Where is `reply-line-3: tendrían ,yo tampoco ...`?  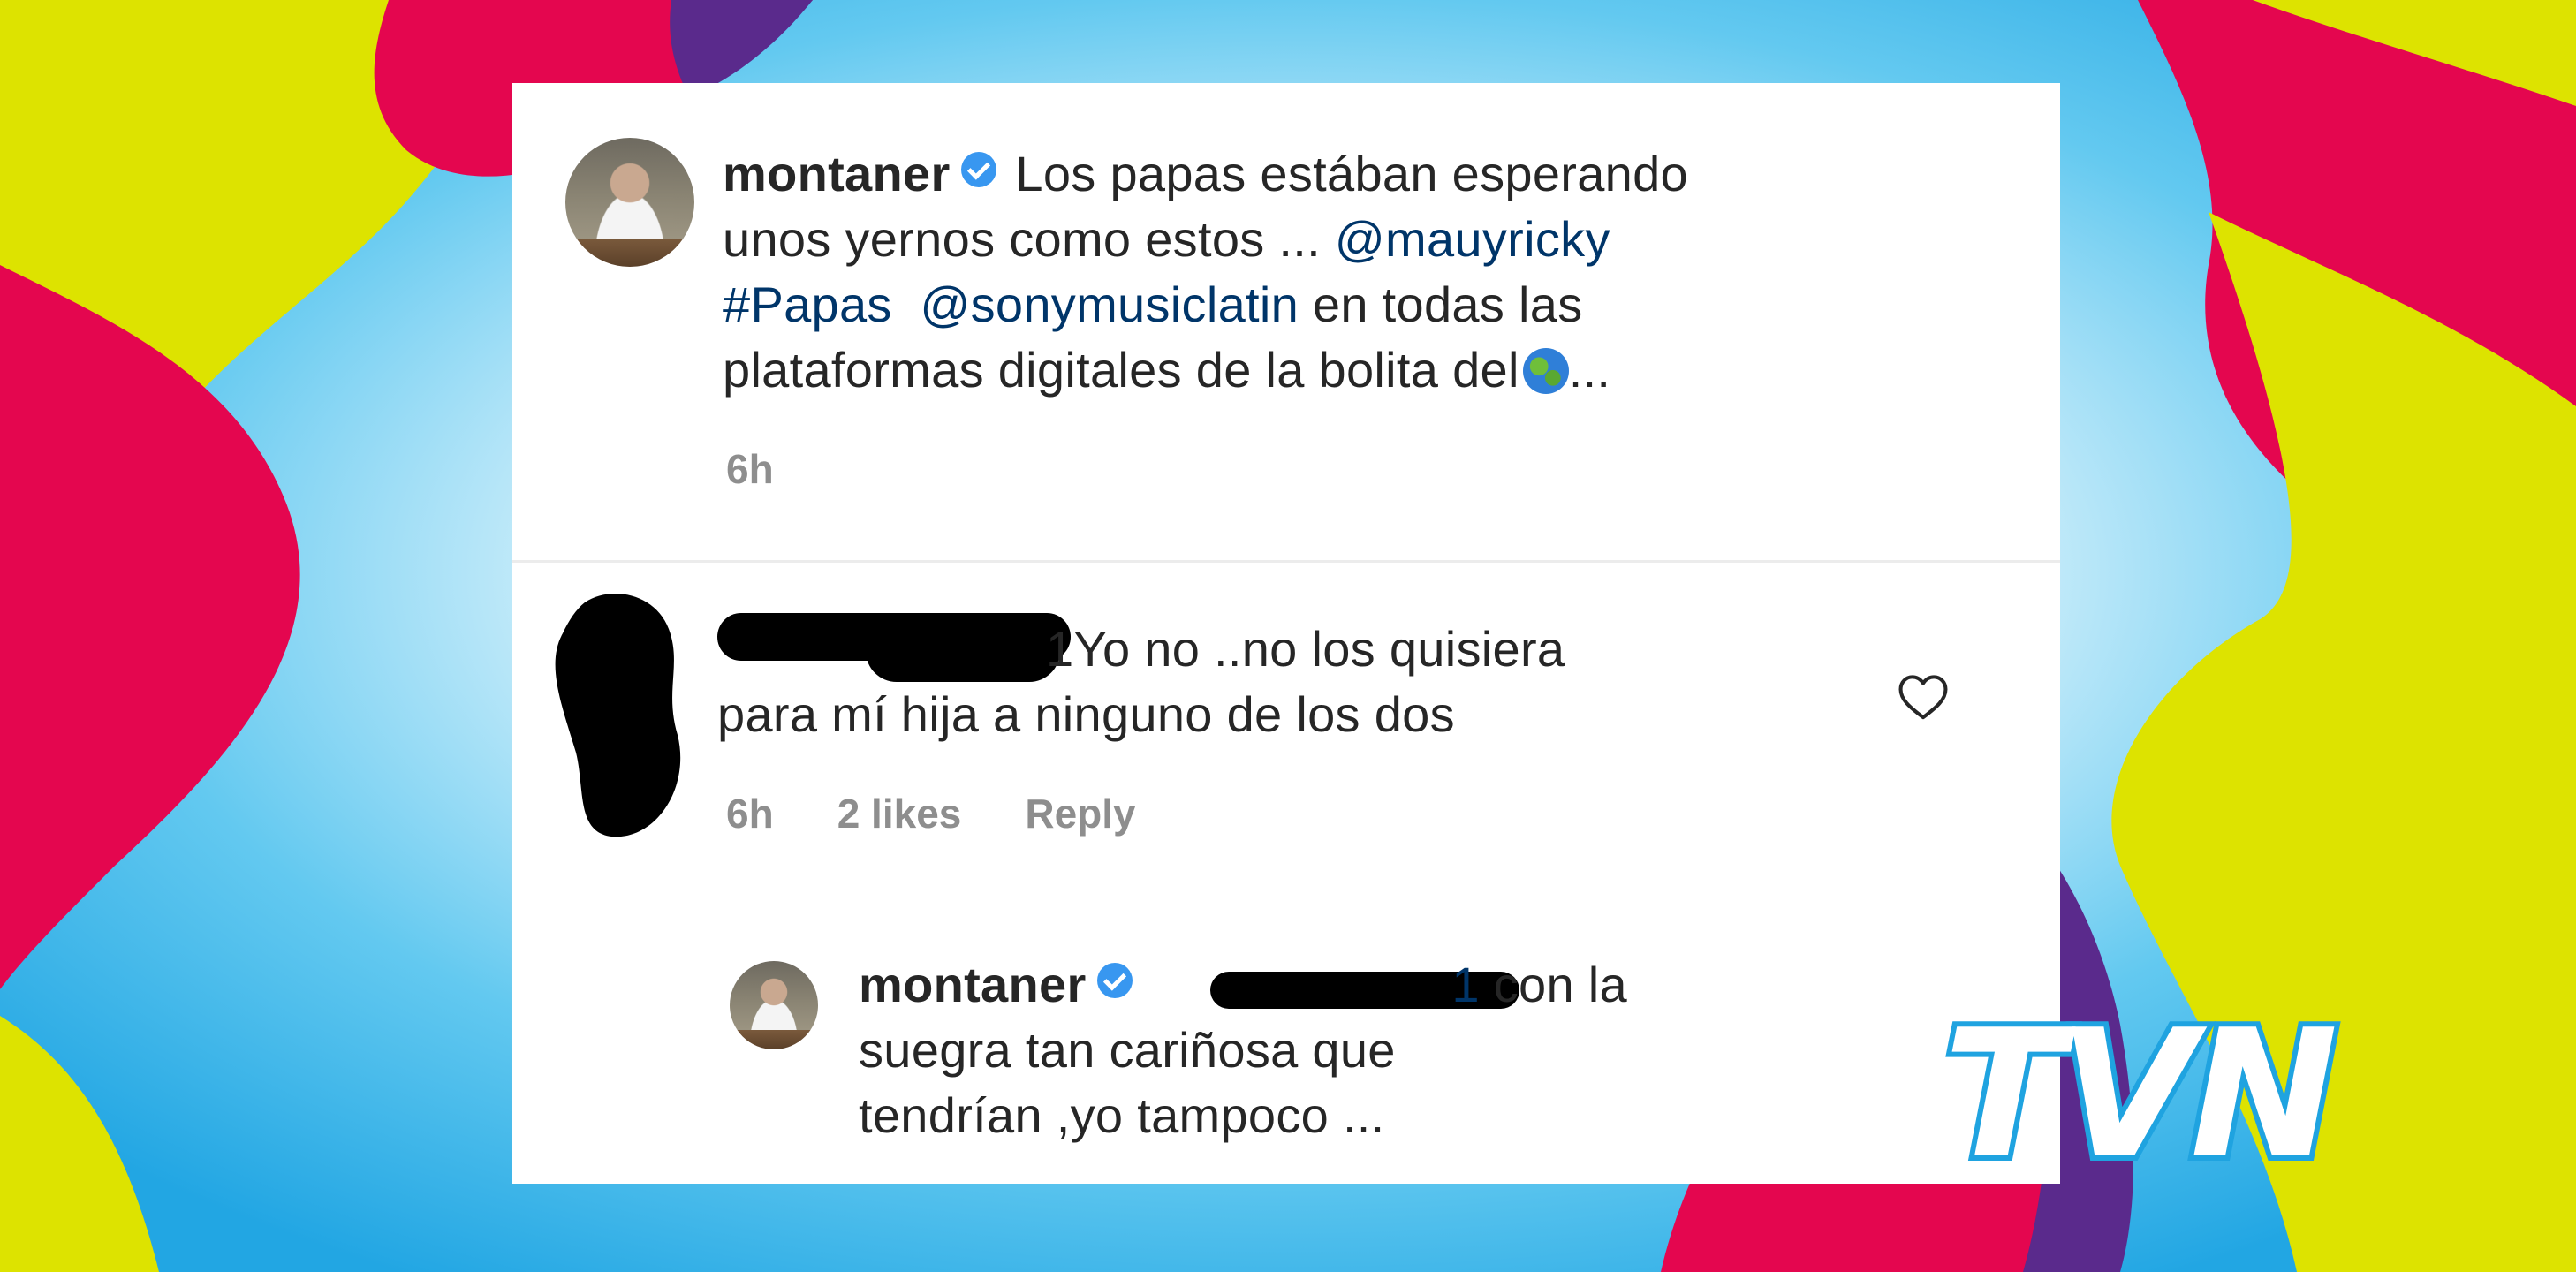 reply-line-3: tendrían ,yo tampoco ... is located at coordinates (1122, 1115).